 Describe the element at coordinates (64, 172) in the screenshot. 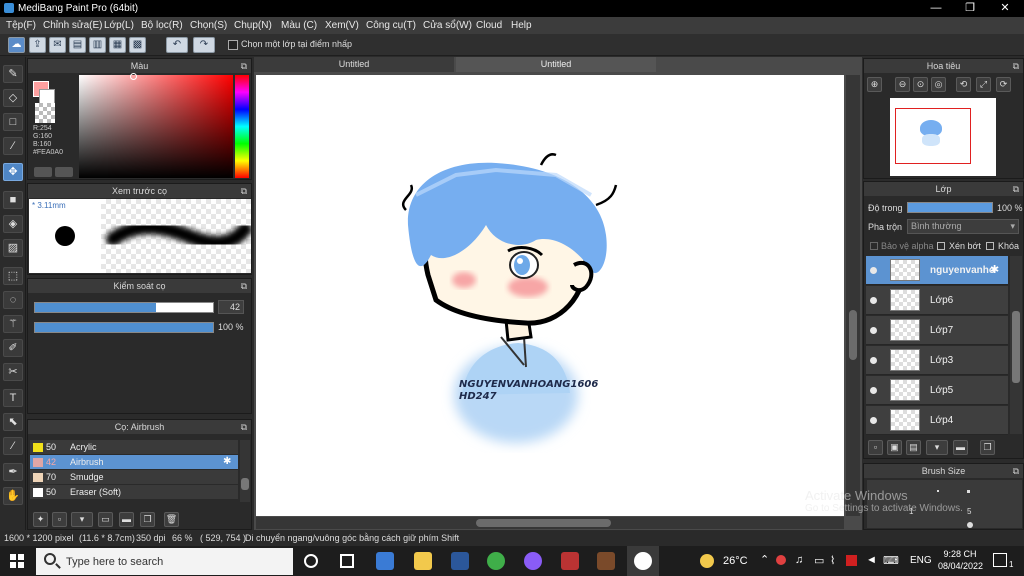

I see `dropper-icon` at that location.